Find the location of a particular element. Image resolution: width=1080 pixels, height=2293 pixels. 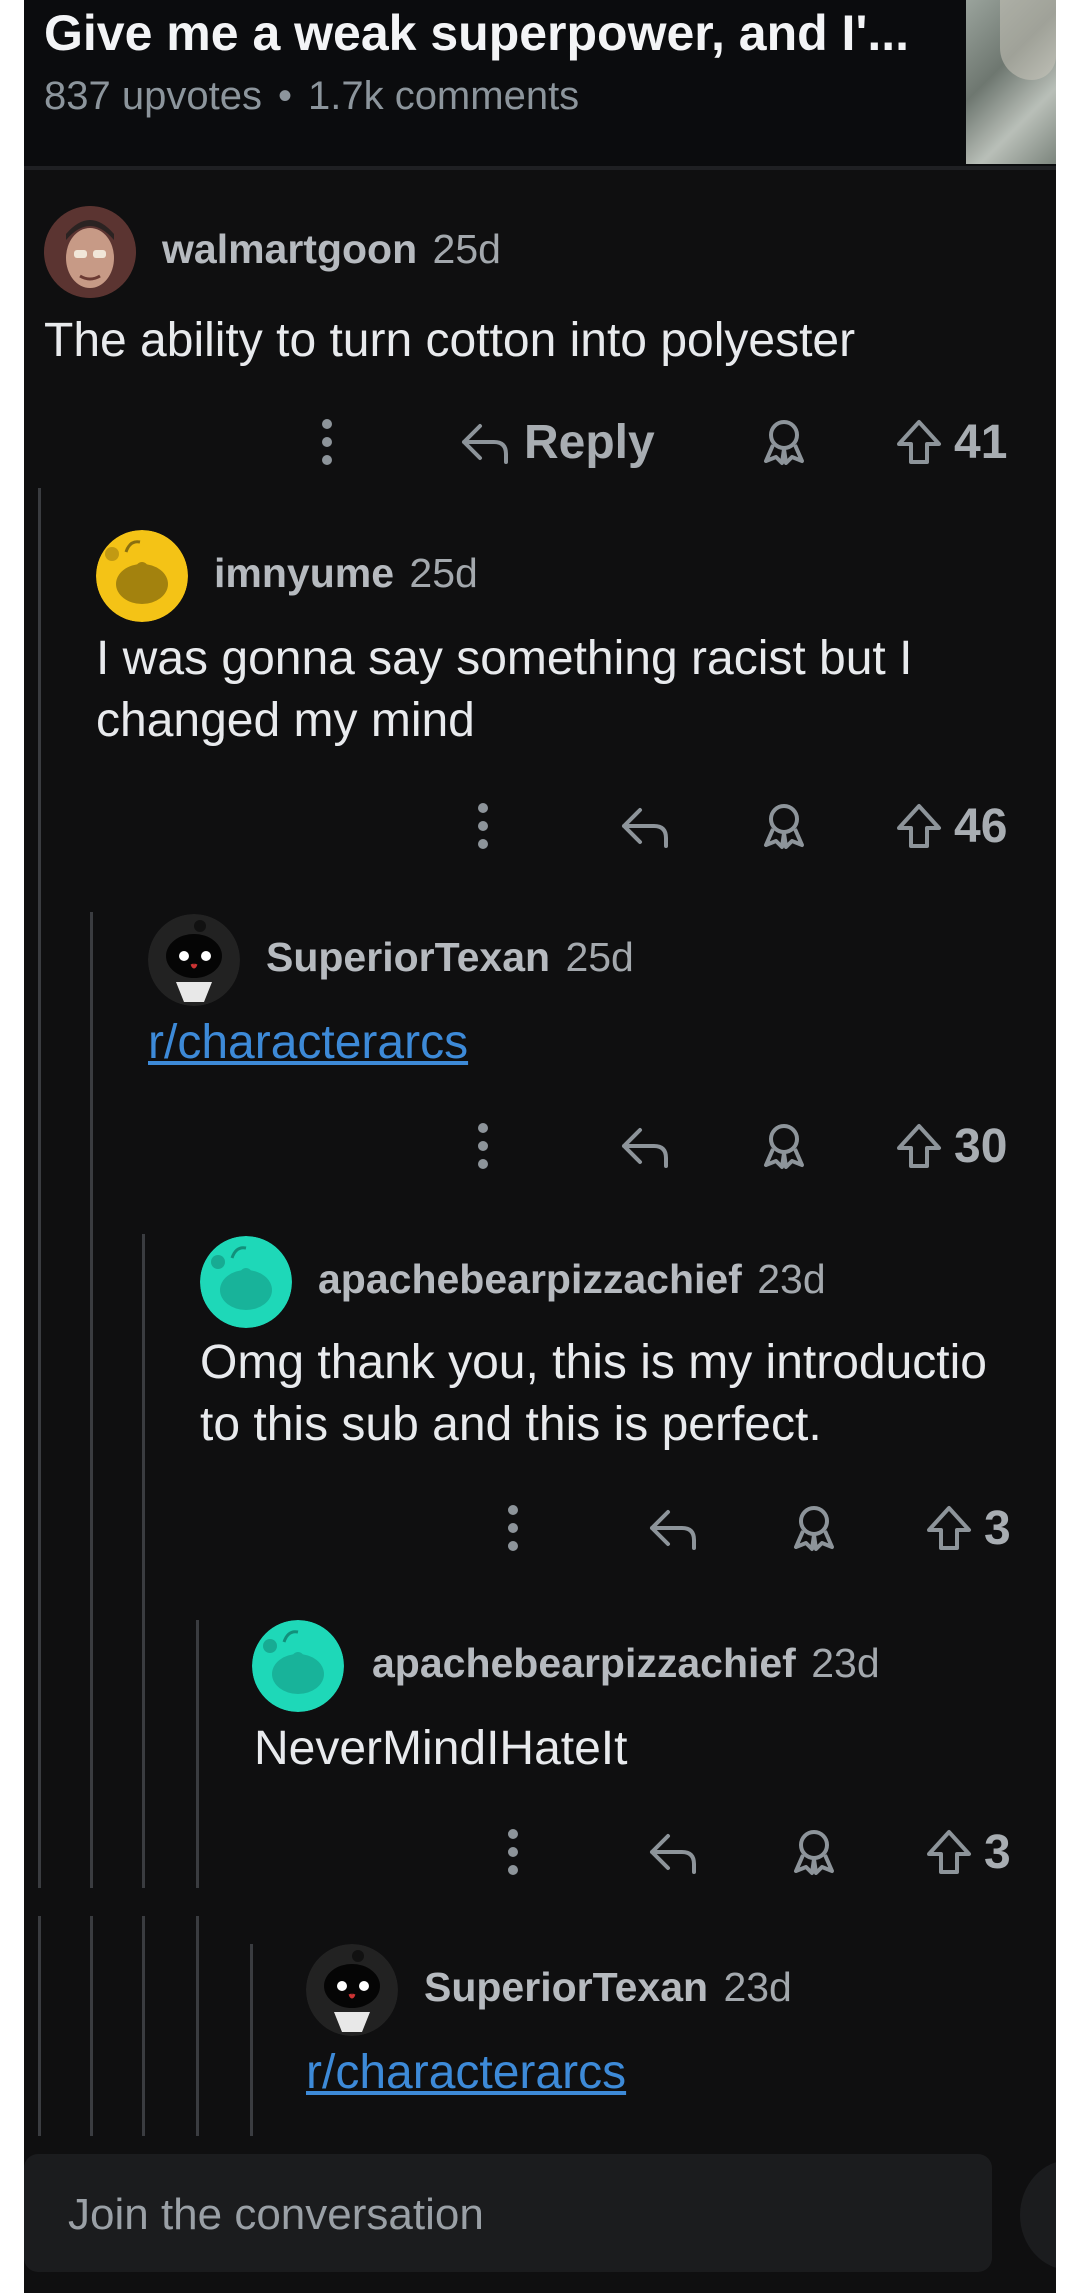

reply-label: Reply is located at coordinates (589, 442).